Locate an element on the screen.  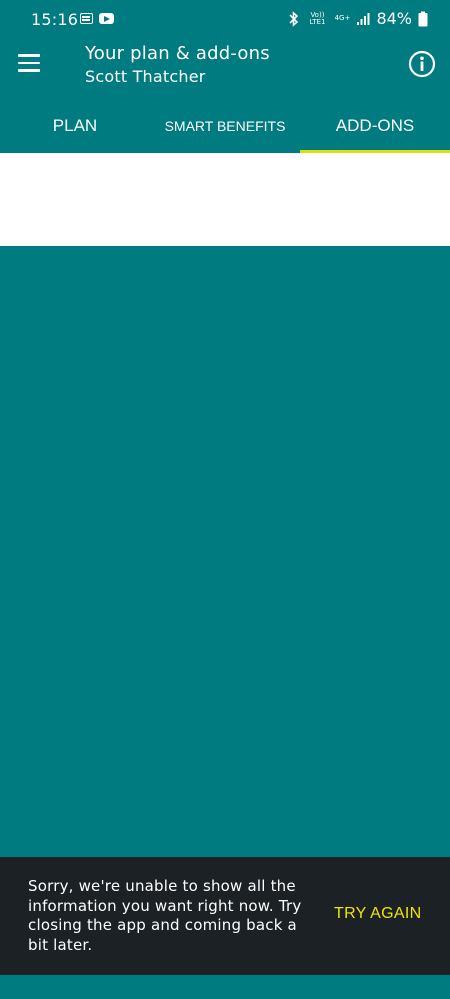
status-left-icons is located at coordinates (97, 18).